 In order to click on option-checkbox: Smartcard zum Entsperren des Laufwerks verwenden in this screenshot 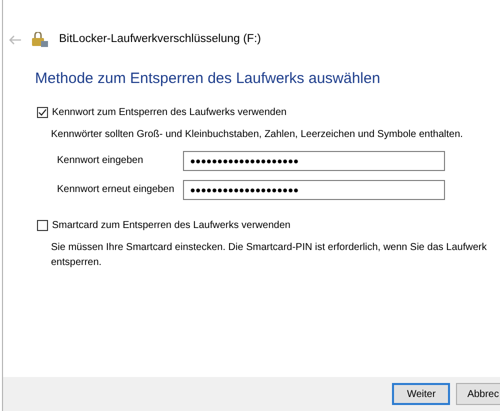, I will do `click(268, 225)`.